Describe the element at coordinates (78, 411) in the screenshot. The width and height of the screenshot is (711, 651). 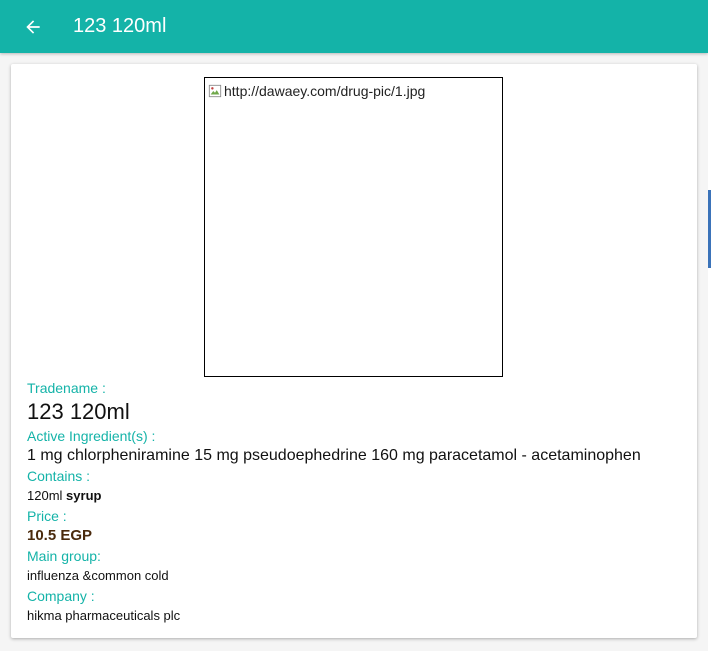
I see `tradename-value: 123 120ml` at that location.